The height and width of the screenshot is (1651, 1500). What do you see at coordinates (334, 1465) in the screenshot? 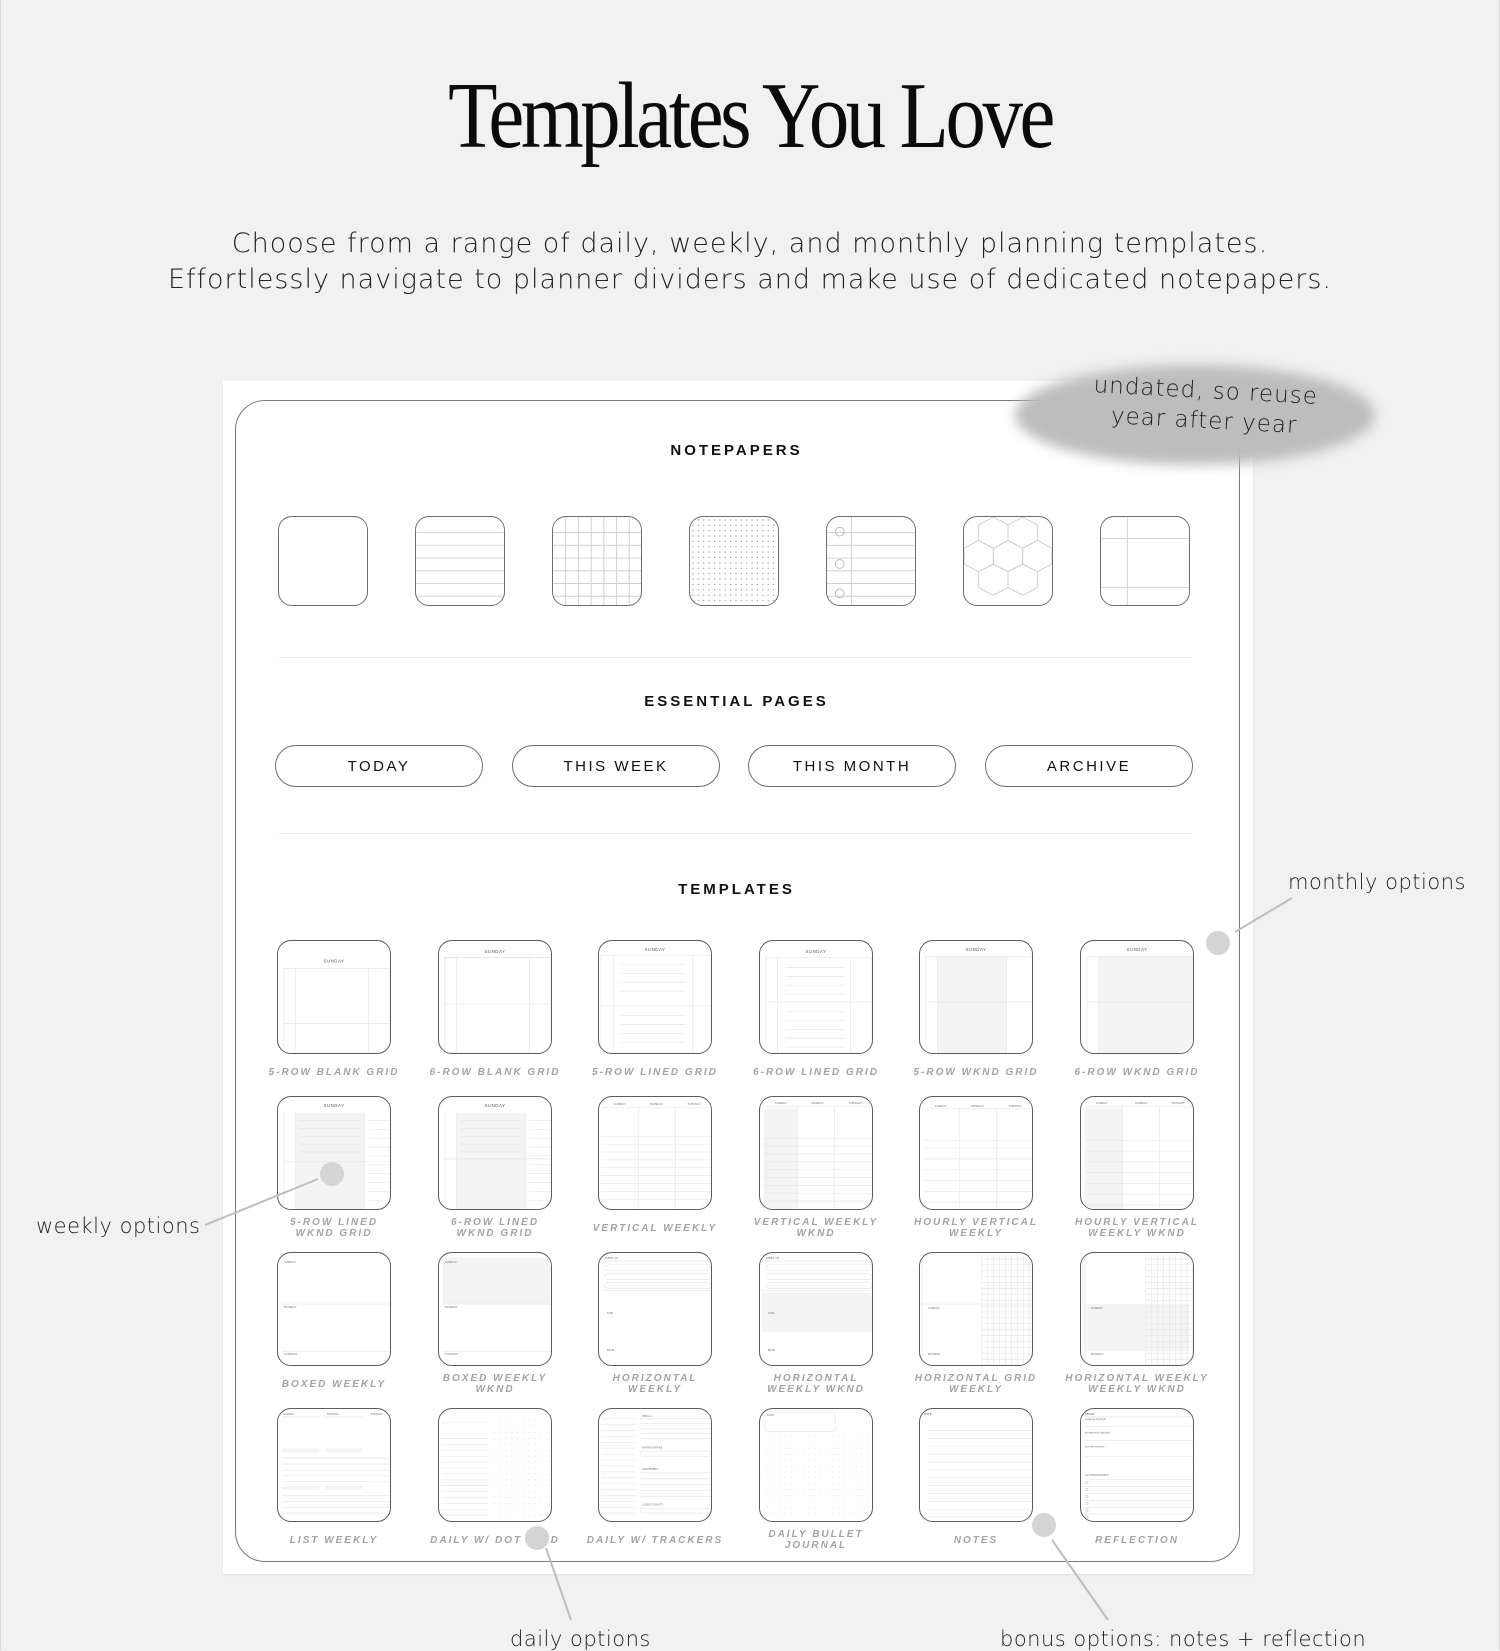
I see `template-list-weekly: SUNDAY MONDAY TUESDAY` at bounding box center [334, 1465].